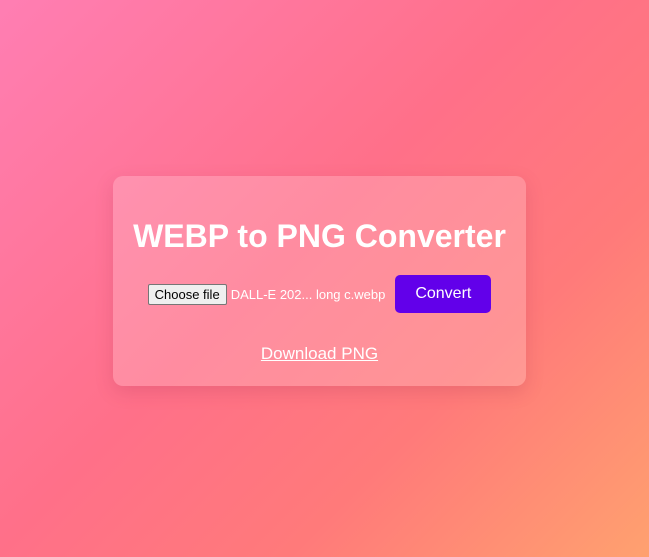  Describe the element at coordinates (319, 354) in the screenshot. I see `download-png-link: Download PNG` at that location.